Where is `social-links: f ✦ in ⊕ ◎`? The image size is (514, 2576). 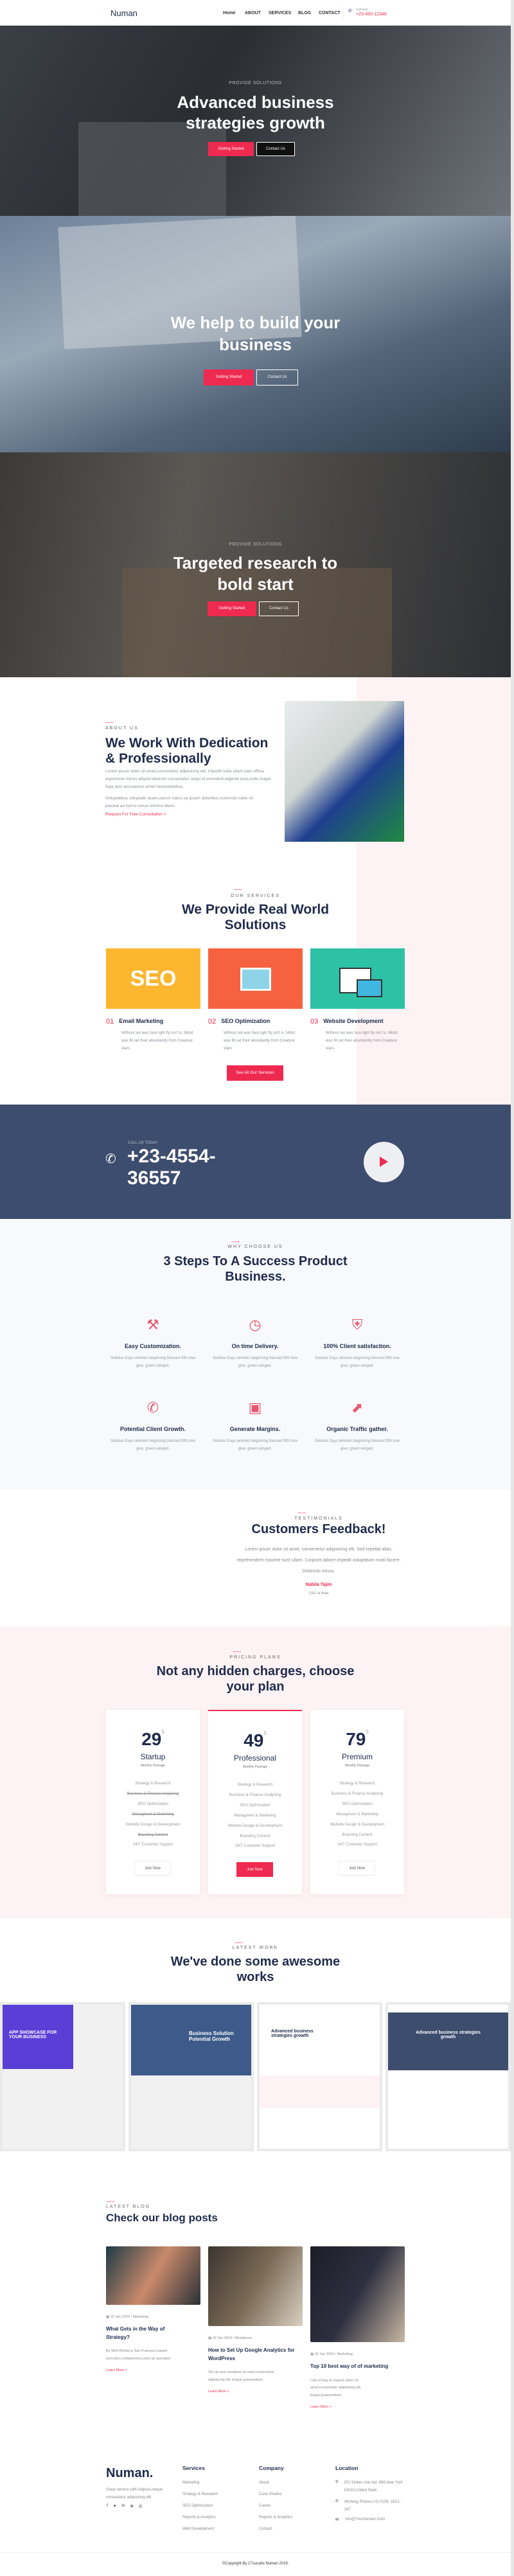
social-links: f ✦ in ⊕ ◎ is located at coordinates (124, 2506).